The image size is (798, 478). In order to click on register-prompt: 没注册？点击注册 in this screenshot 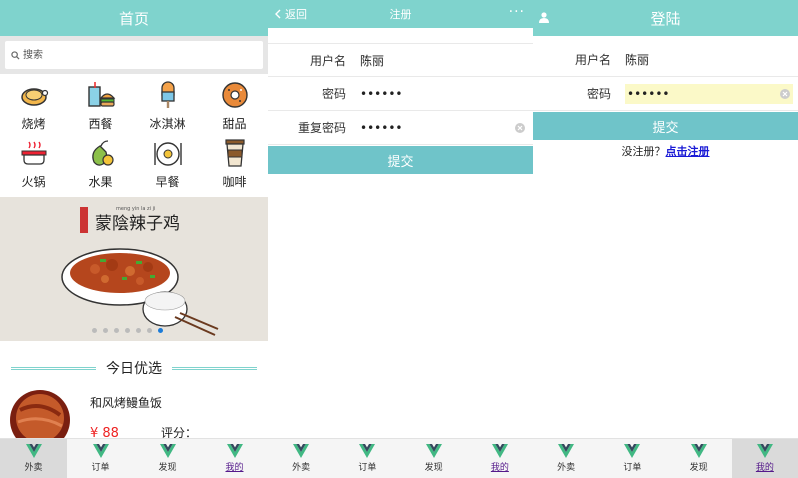, I will do `click(665, 151)`.